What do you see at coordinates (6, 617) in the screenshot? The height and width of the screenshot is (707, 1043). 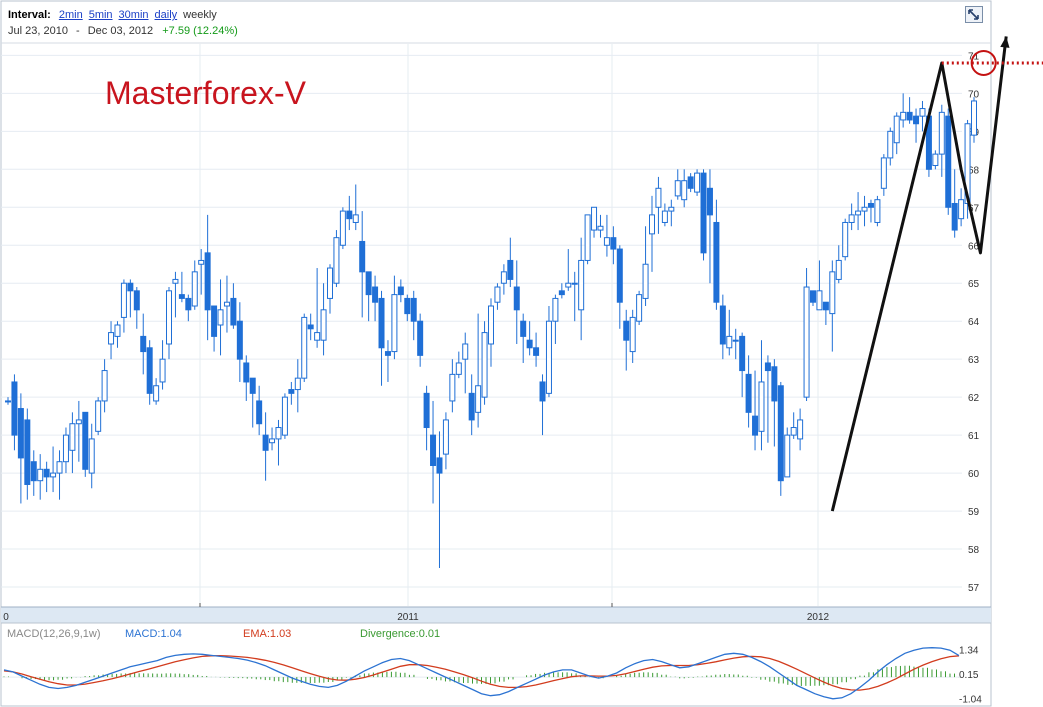 I see `x-tick-label: 0` at bounding box center [6, 617].